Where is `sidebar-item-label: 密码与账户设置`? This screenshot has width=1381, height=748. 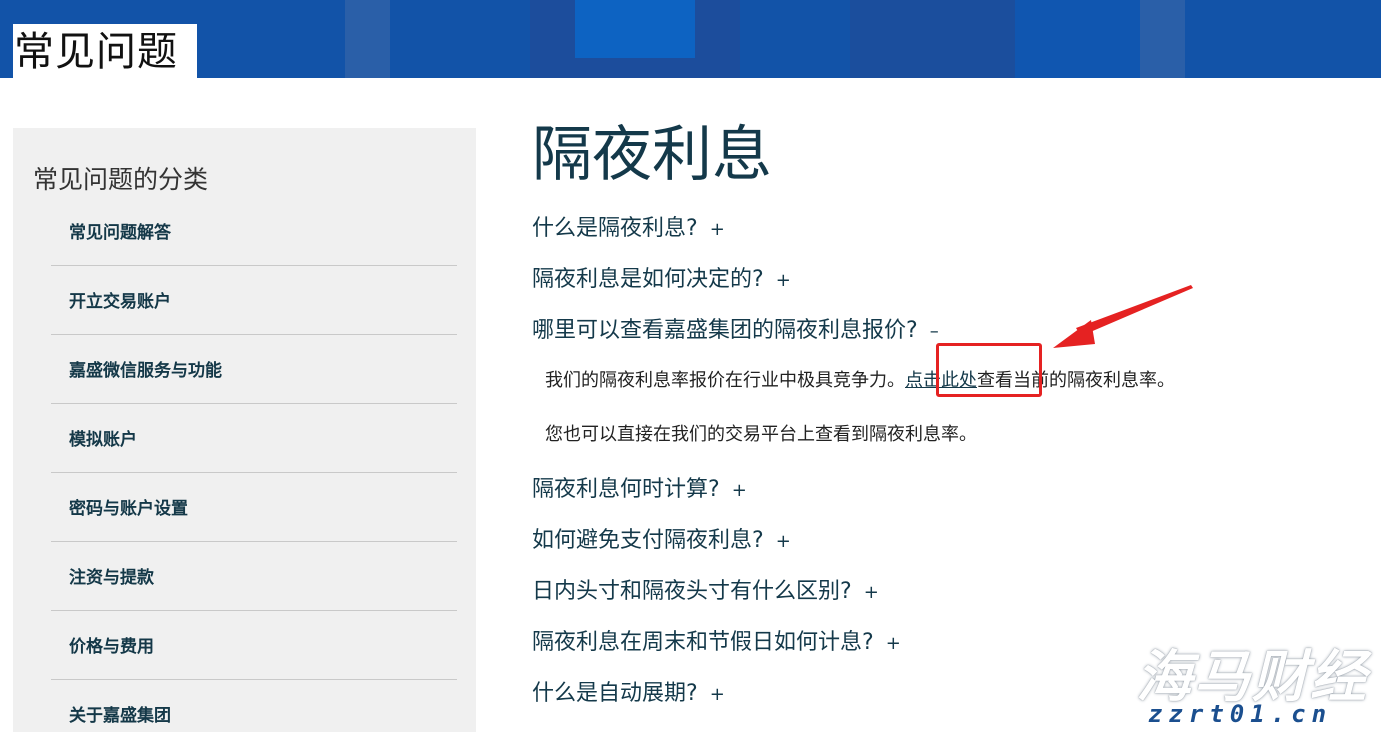
sidebar-item-label: 密码与账户设置 is located at coordinates (128, 509).